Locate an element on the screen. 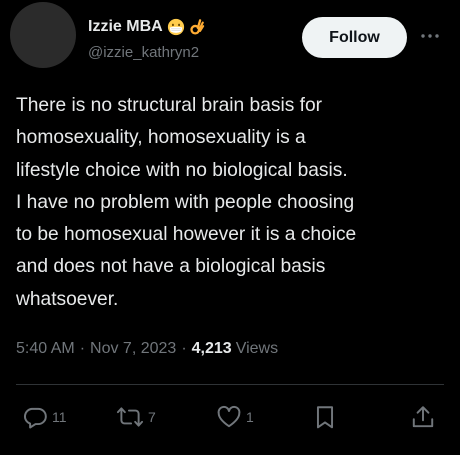 This screenshot has height=455, width=460. user-handle: @izzie_kathryn2 is located at coordinates (143, 52).